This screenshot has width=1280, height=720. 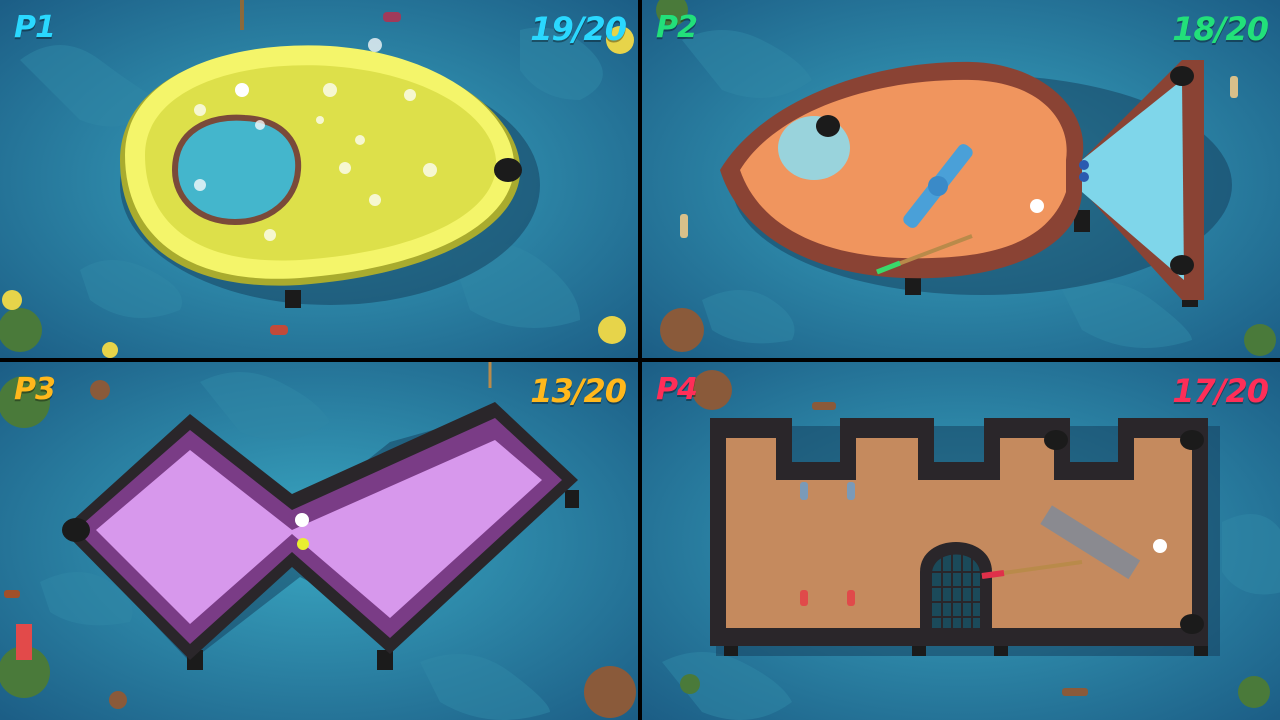 What do you see at coordinates (35, 389) in the screenshot?
I see `player-label: P3` at bounding box center [35, 389].